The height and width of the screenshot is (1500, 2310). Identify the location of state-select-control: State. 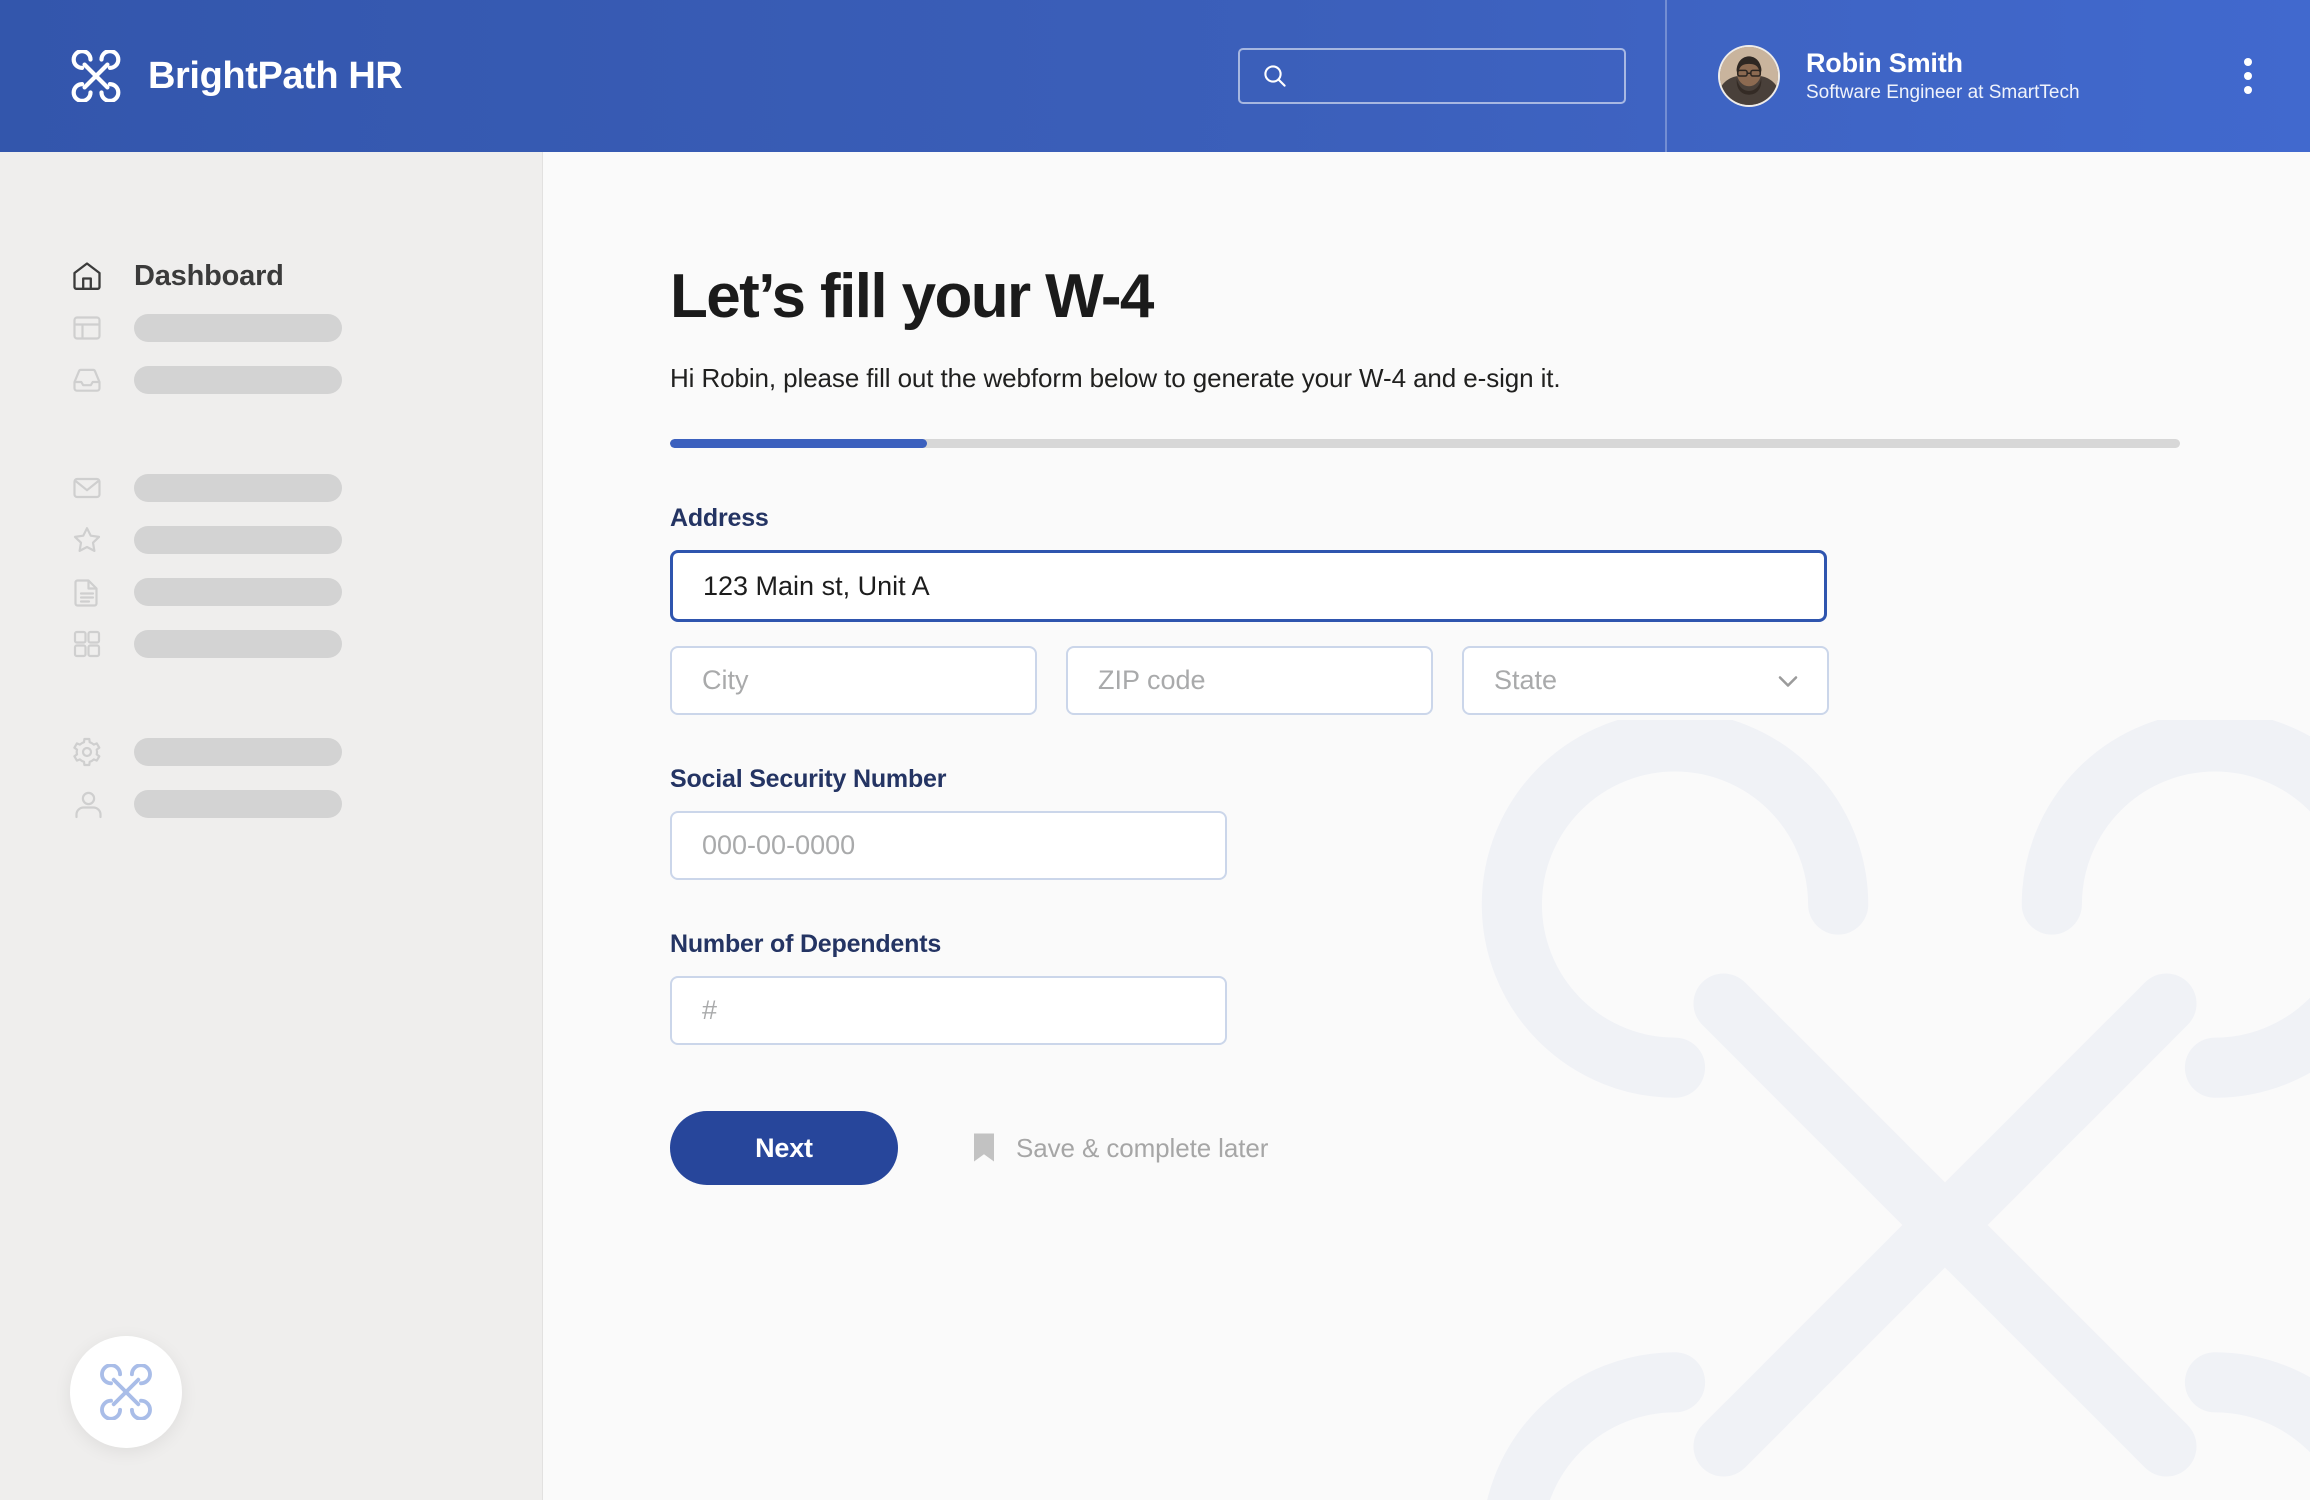
(1645, 681).